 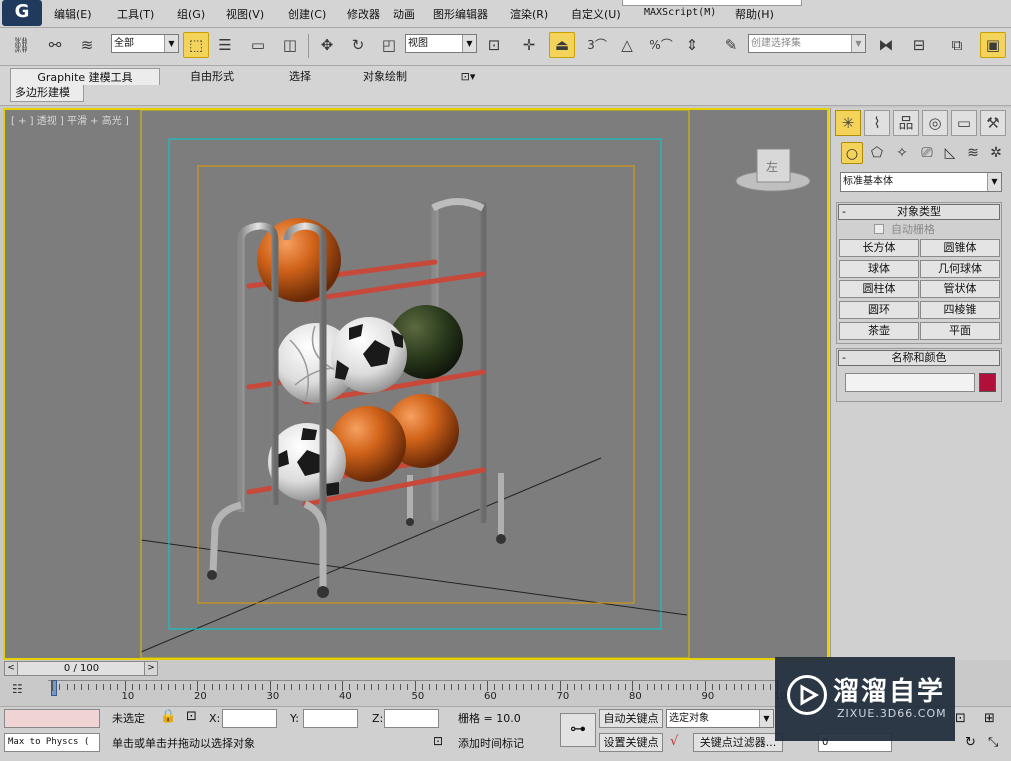 What do you see at coordinates (258, 45) in the screenshot?
I see `rectangular-selection-icon: ▭` at bounding box center [258, 45].